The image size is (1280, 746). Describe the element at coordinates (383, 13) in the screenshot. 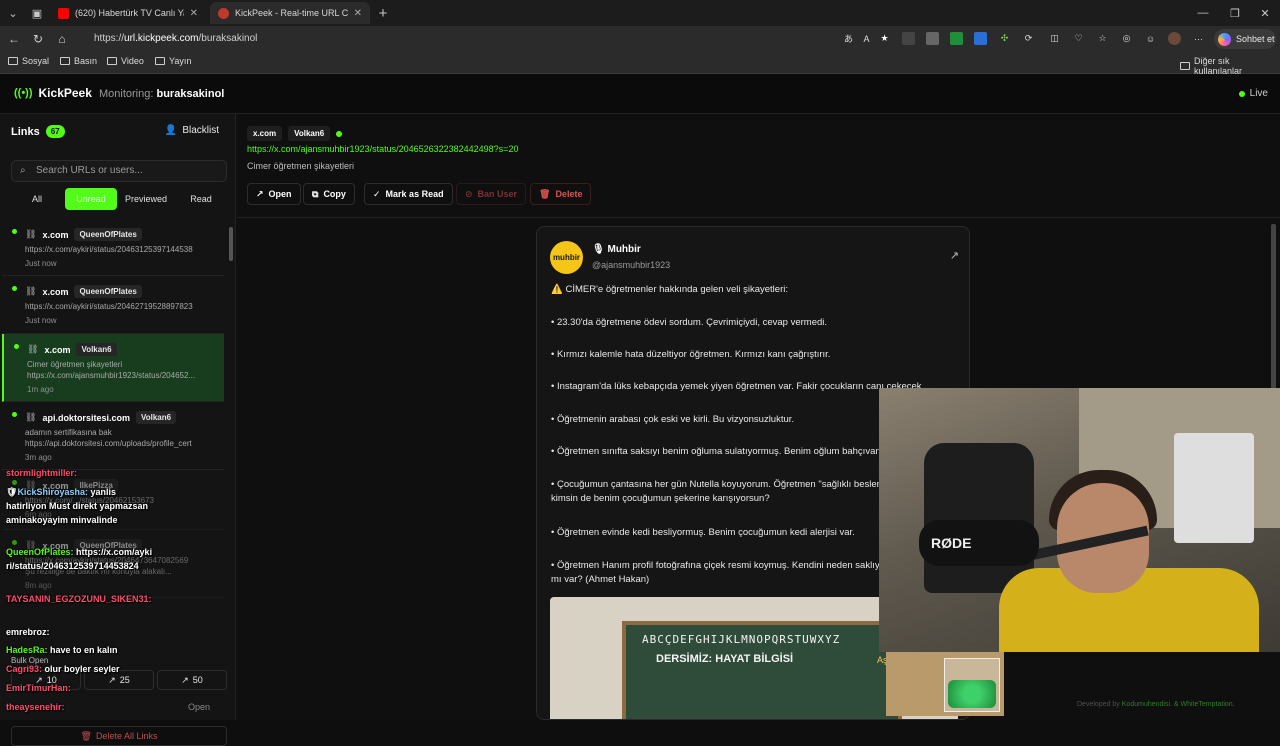

I see `new-tab-button: +` at that location.